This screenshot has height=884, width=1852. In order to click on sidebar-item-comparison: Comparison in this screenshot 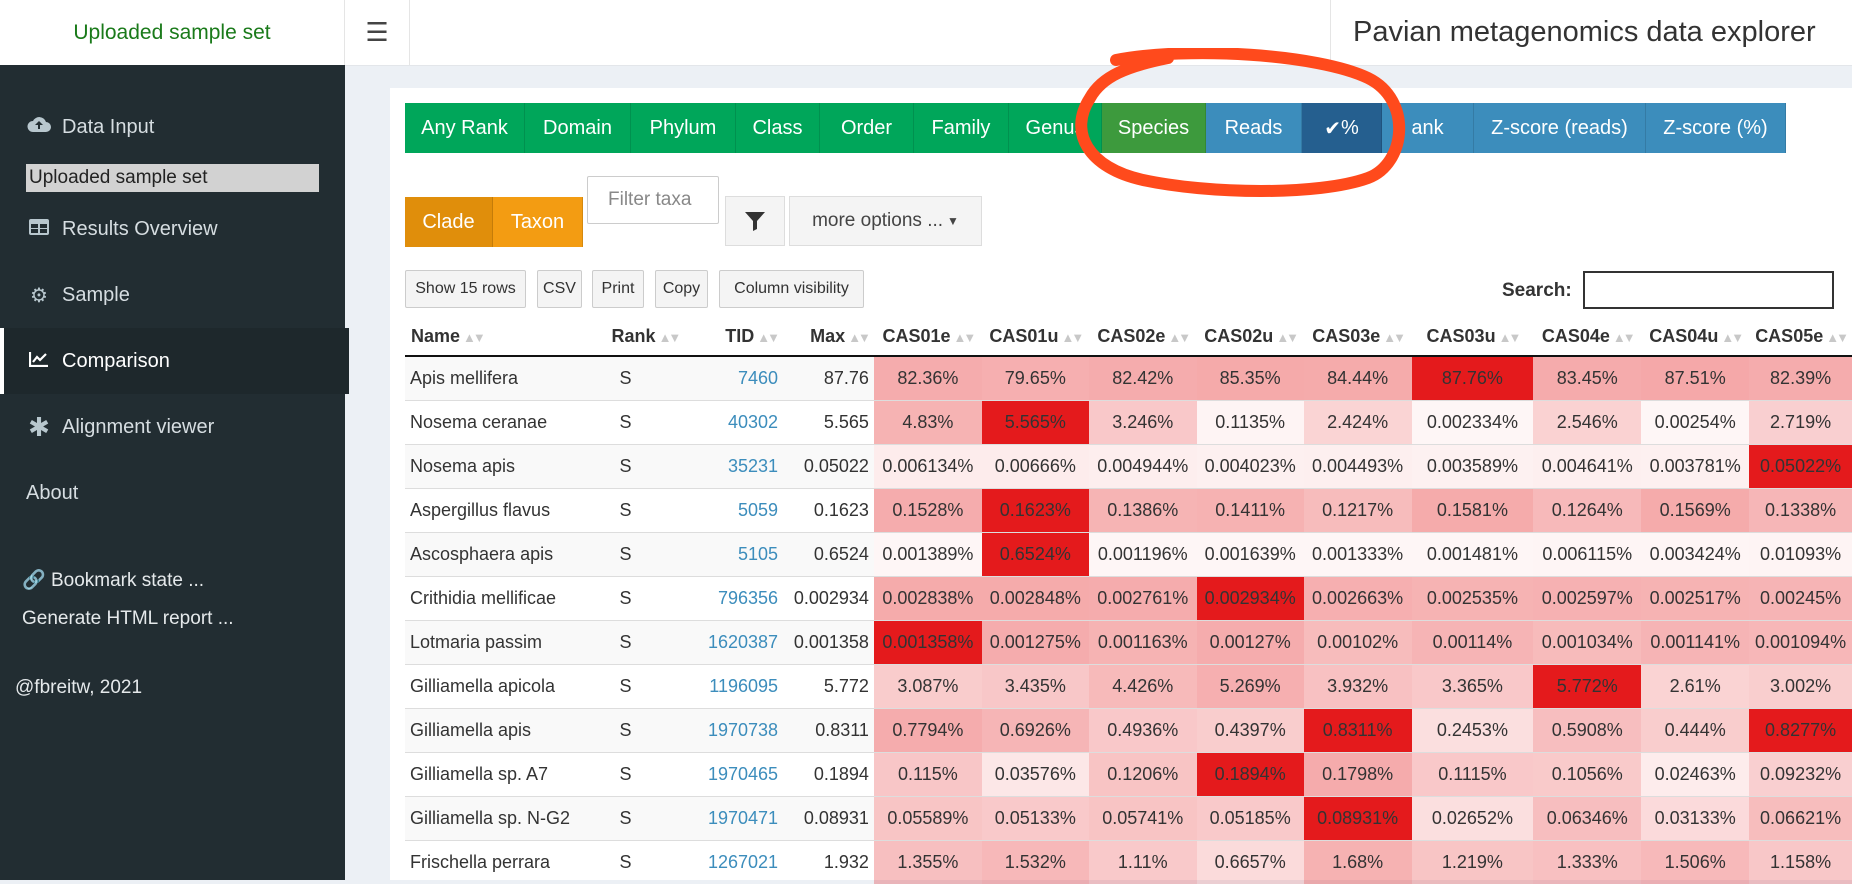, I will do `click(174, 361)`.